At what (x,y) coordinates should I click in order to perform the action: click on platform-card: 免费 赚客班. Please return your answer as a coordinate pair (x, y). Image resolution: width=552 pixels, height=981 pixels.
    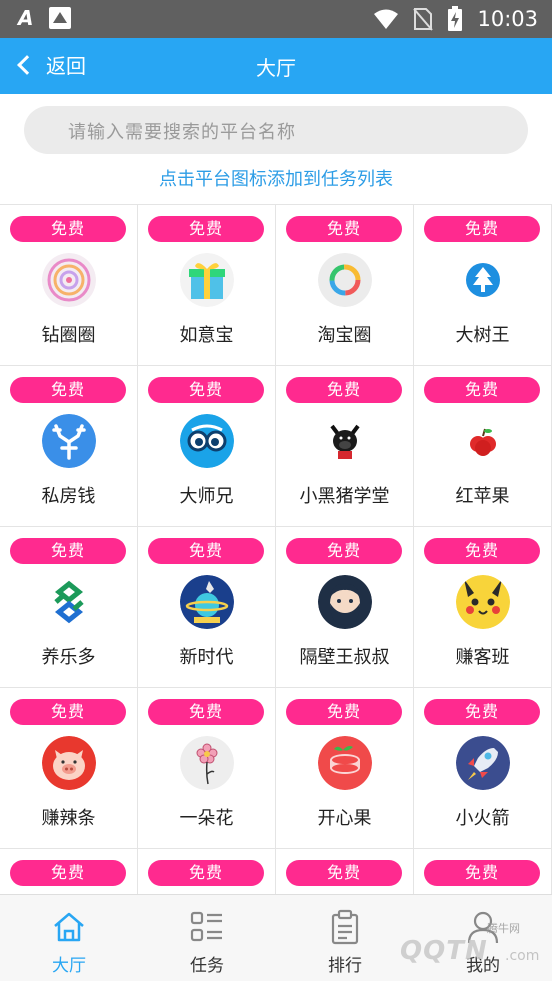
    Looking at the image, I should click on (483, 607).